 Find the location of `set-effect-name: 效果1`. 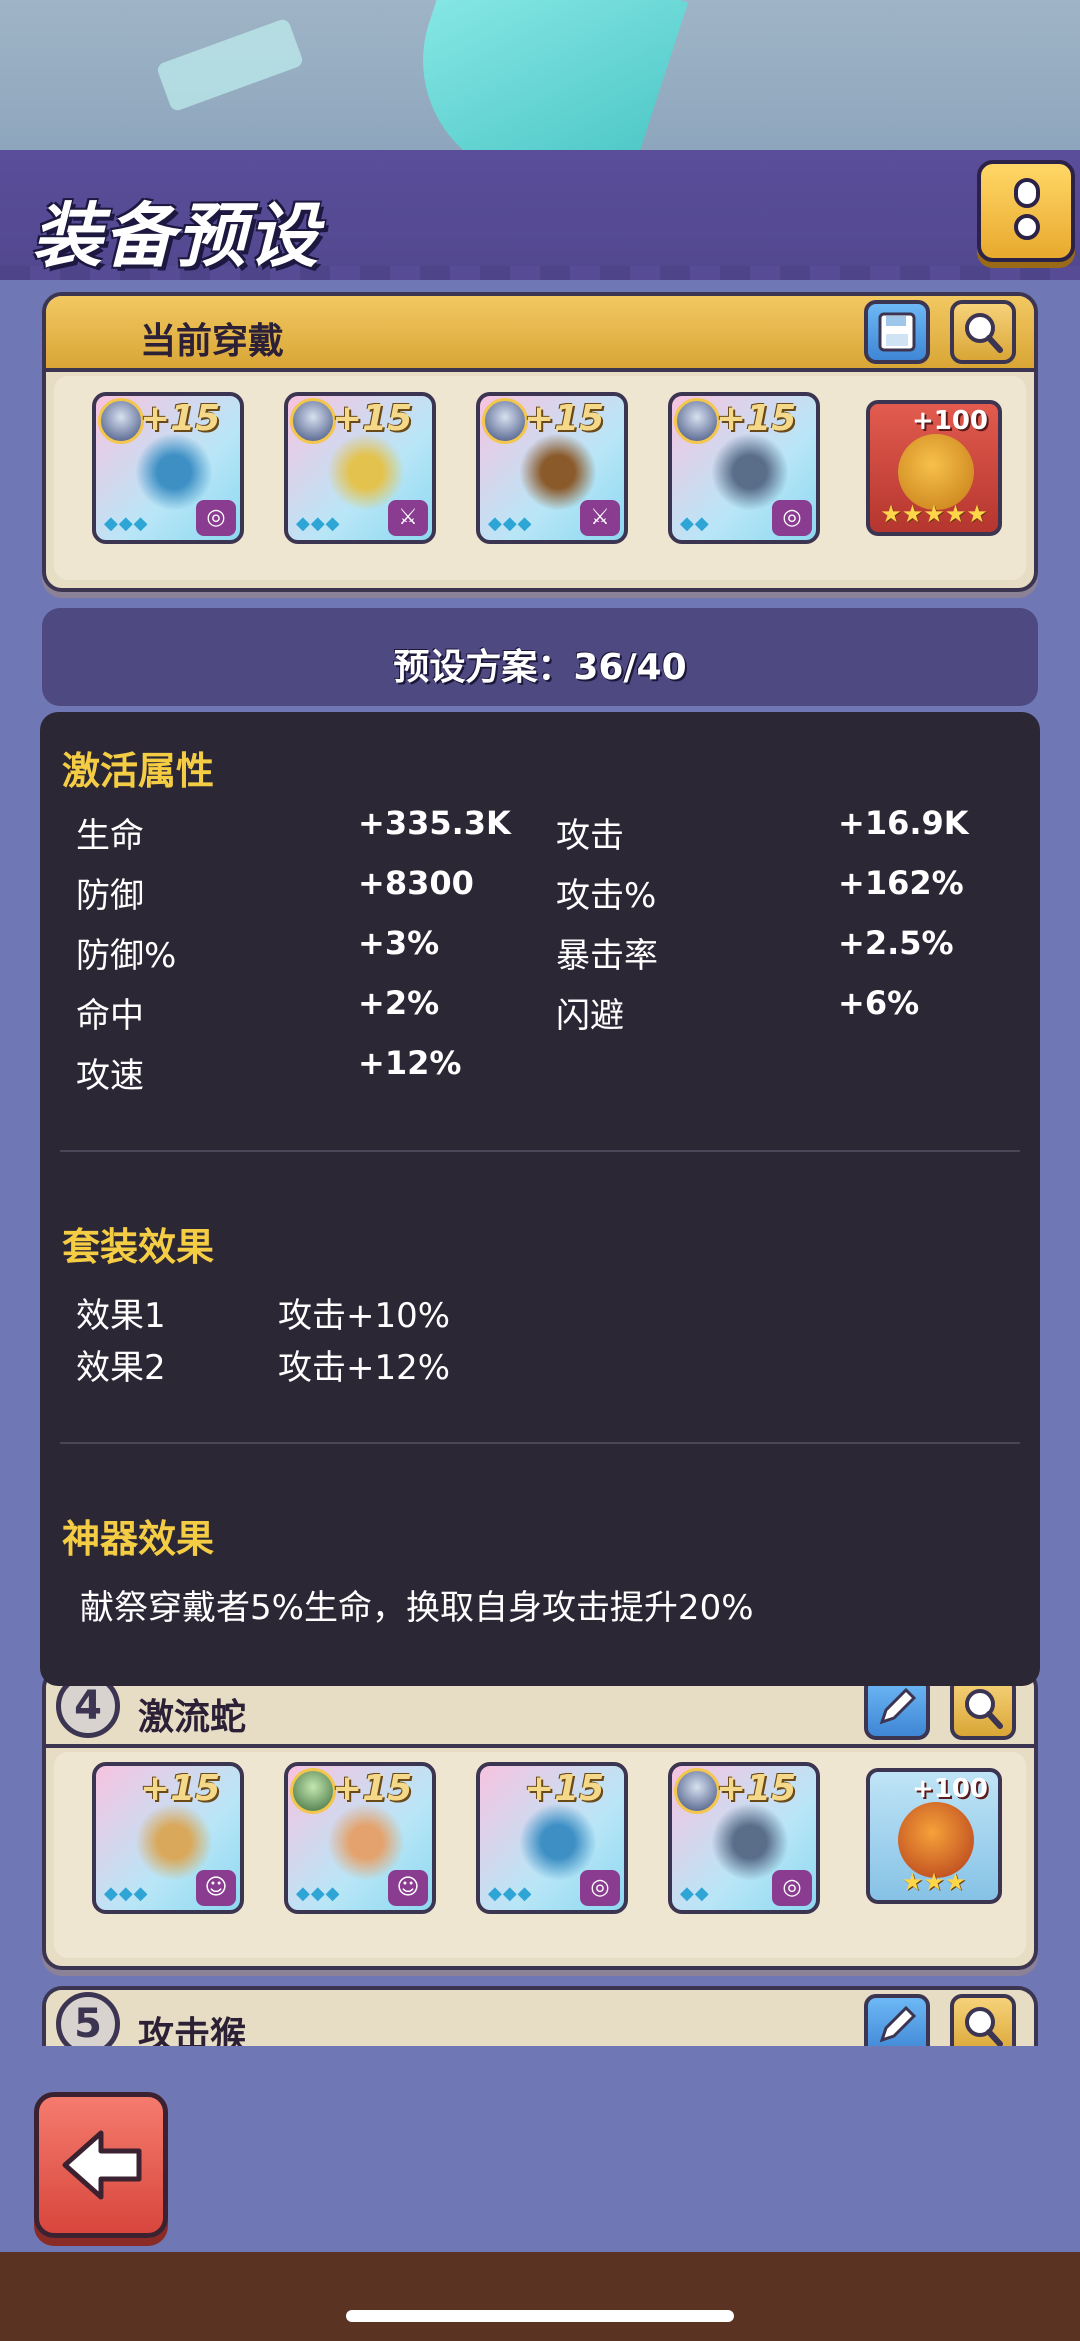

set-effect-name: 效果1 is located at coordinates (121, 1316).